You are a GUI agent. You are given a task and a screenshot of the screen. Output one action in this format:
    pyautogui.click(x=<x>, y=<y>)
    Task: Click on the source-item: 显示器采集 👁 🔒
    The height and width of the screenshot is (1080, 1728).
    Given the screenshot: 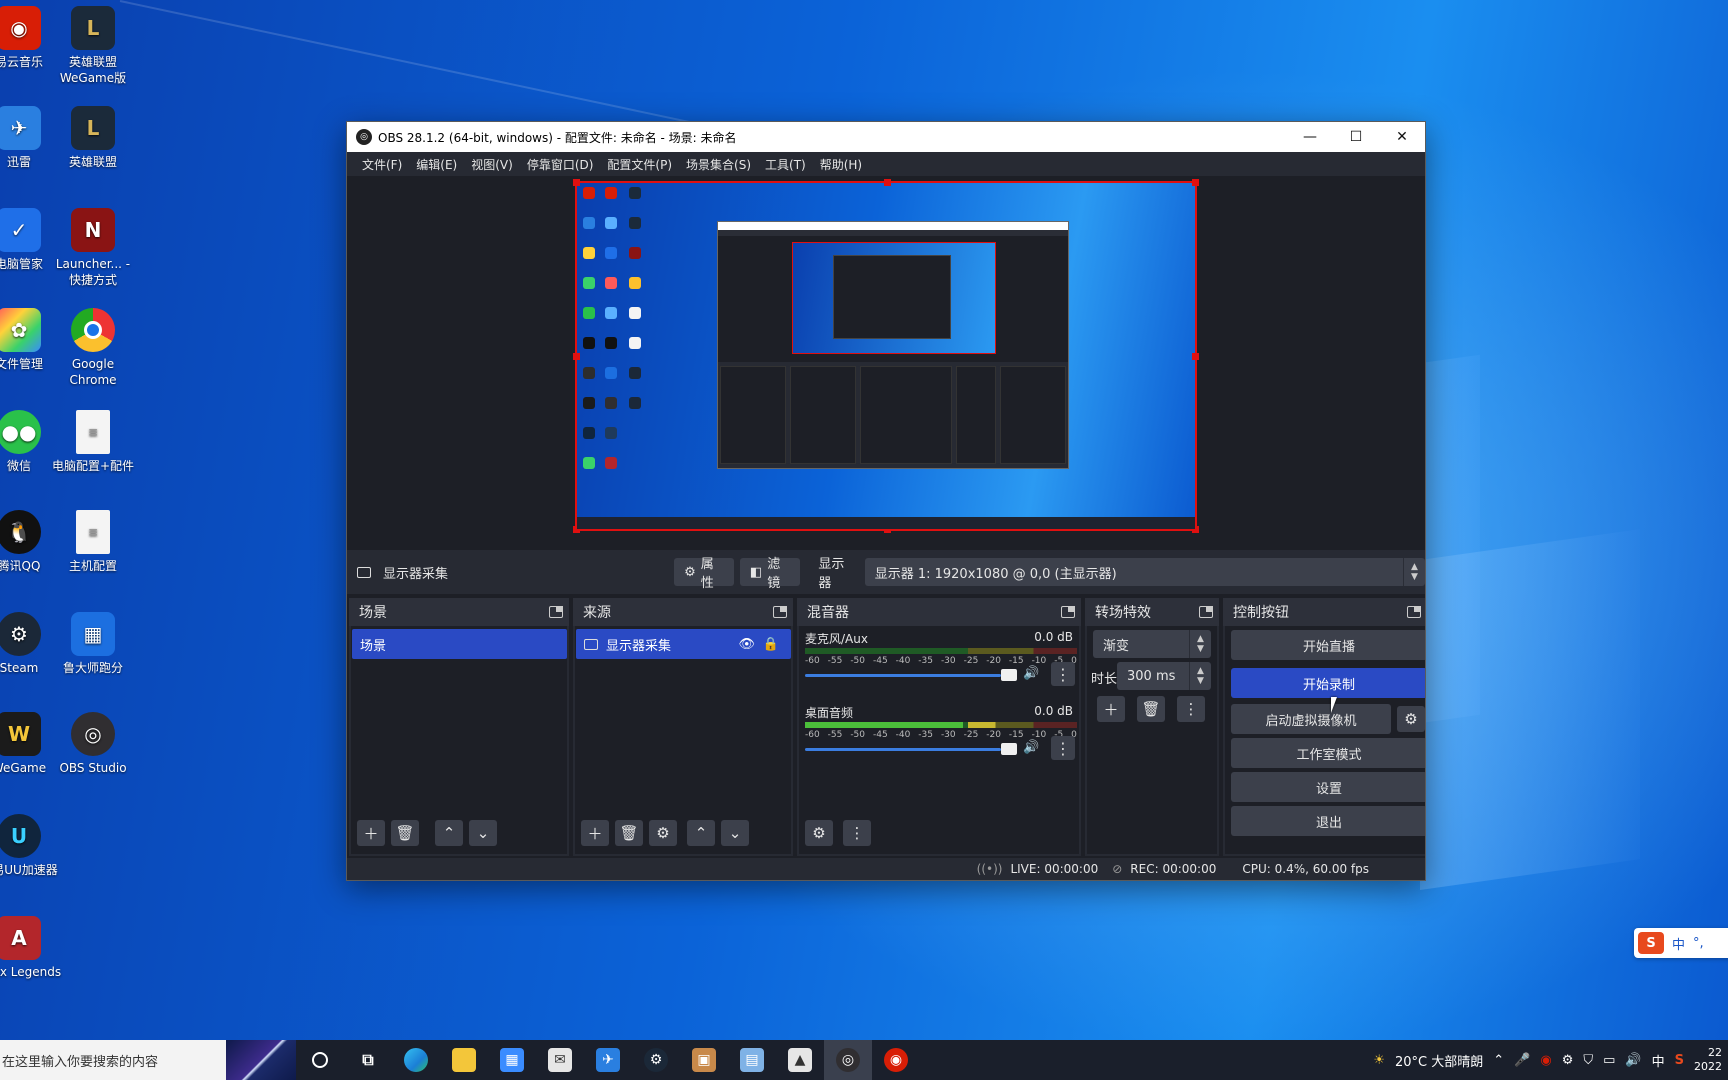 What is the action you would take?
    pyautogui.click(x=683, y=644)
    